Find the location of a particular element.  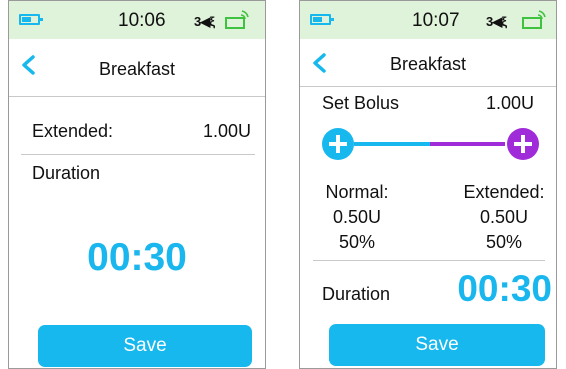

extended-block: Extended: 0.50U 50% is located at coordinates (504, 217).